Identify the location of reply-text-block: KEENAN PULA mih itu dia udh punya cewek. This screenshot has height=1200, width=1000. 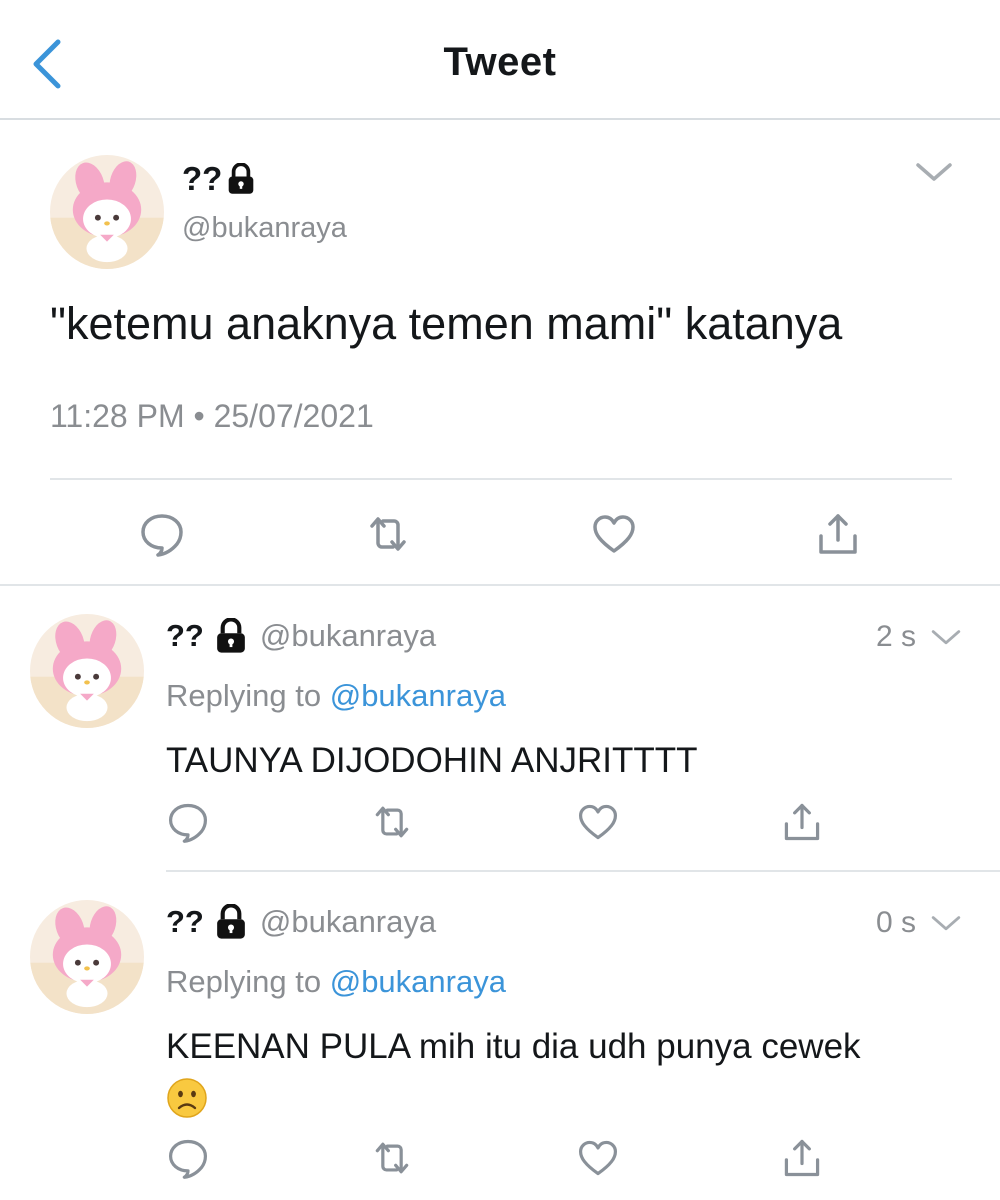
(566, 1071).